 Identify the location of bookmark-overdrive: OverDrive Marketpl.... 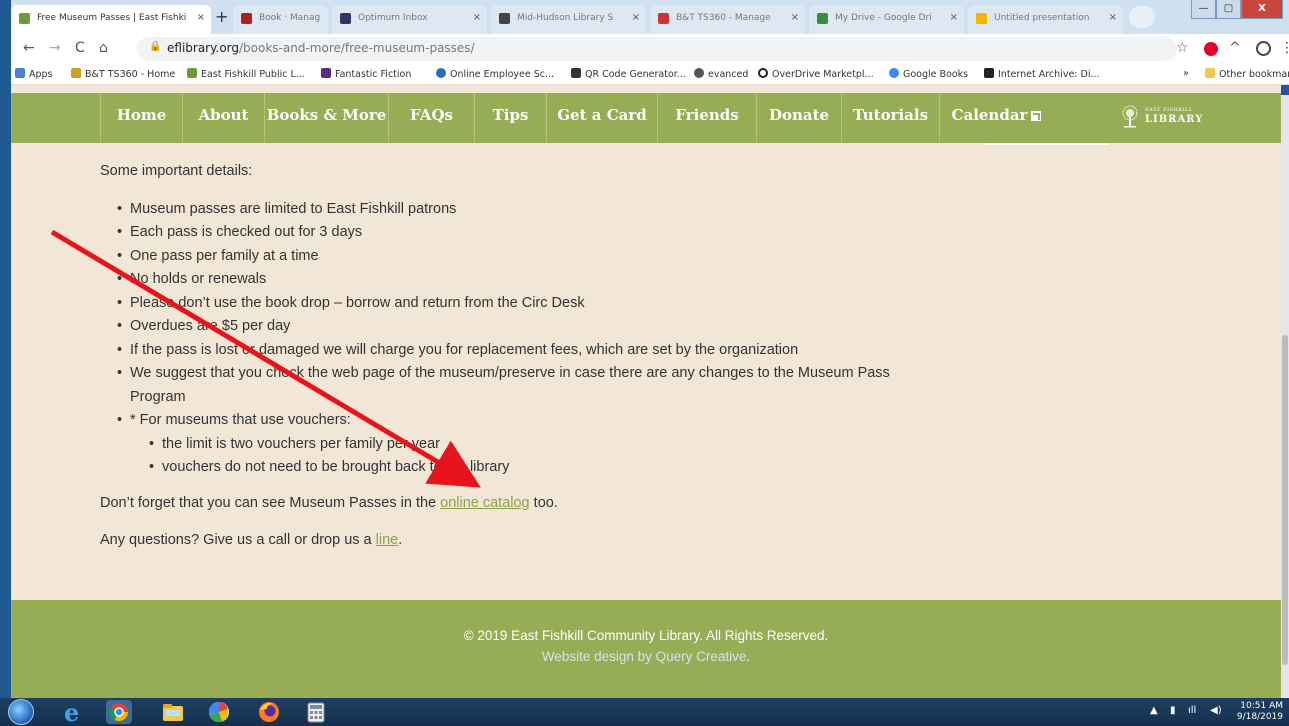
(816, 74).